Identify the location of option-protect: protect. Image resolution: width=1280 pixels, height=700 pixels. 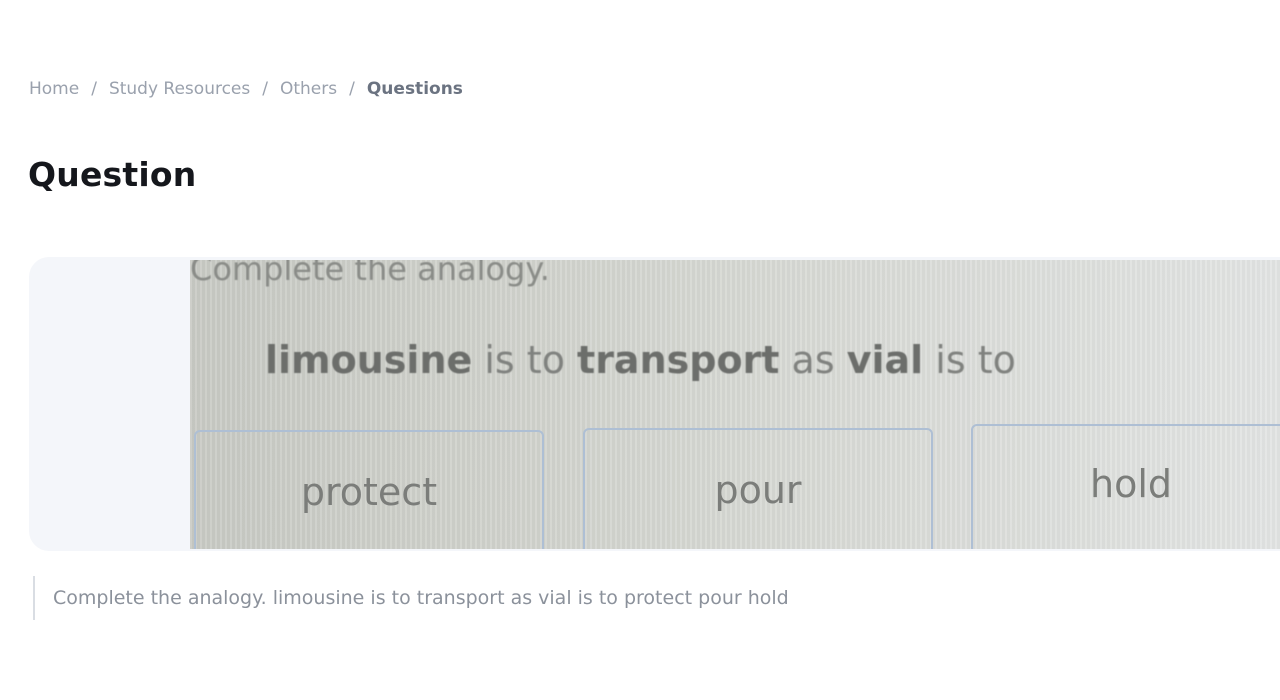
(369, 489).